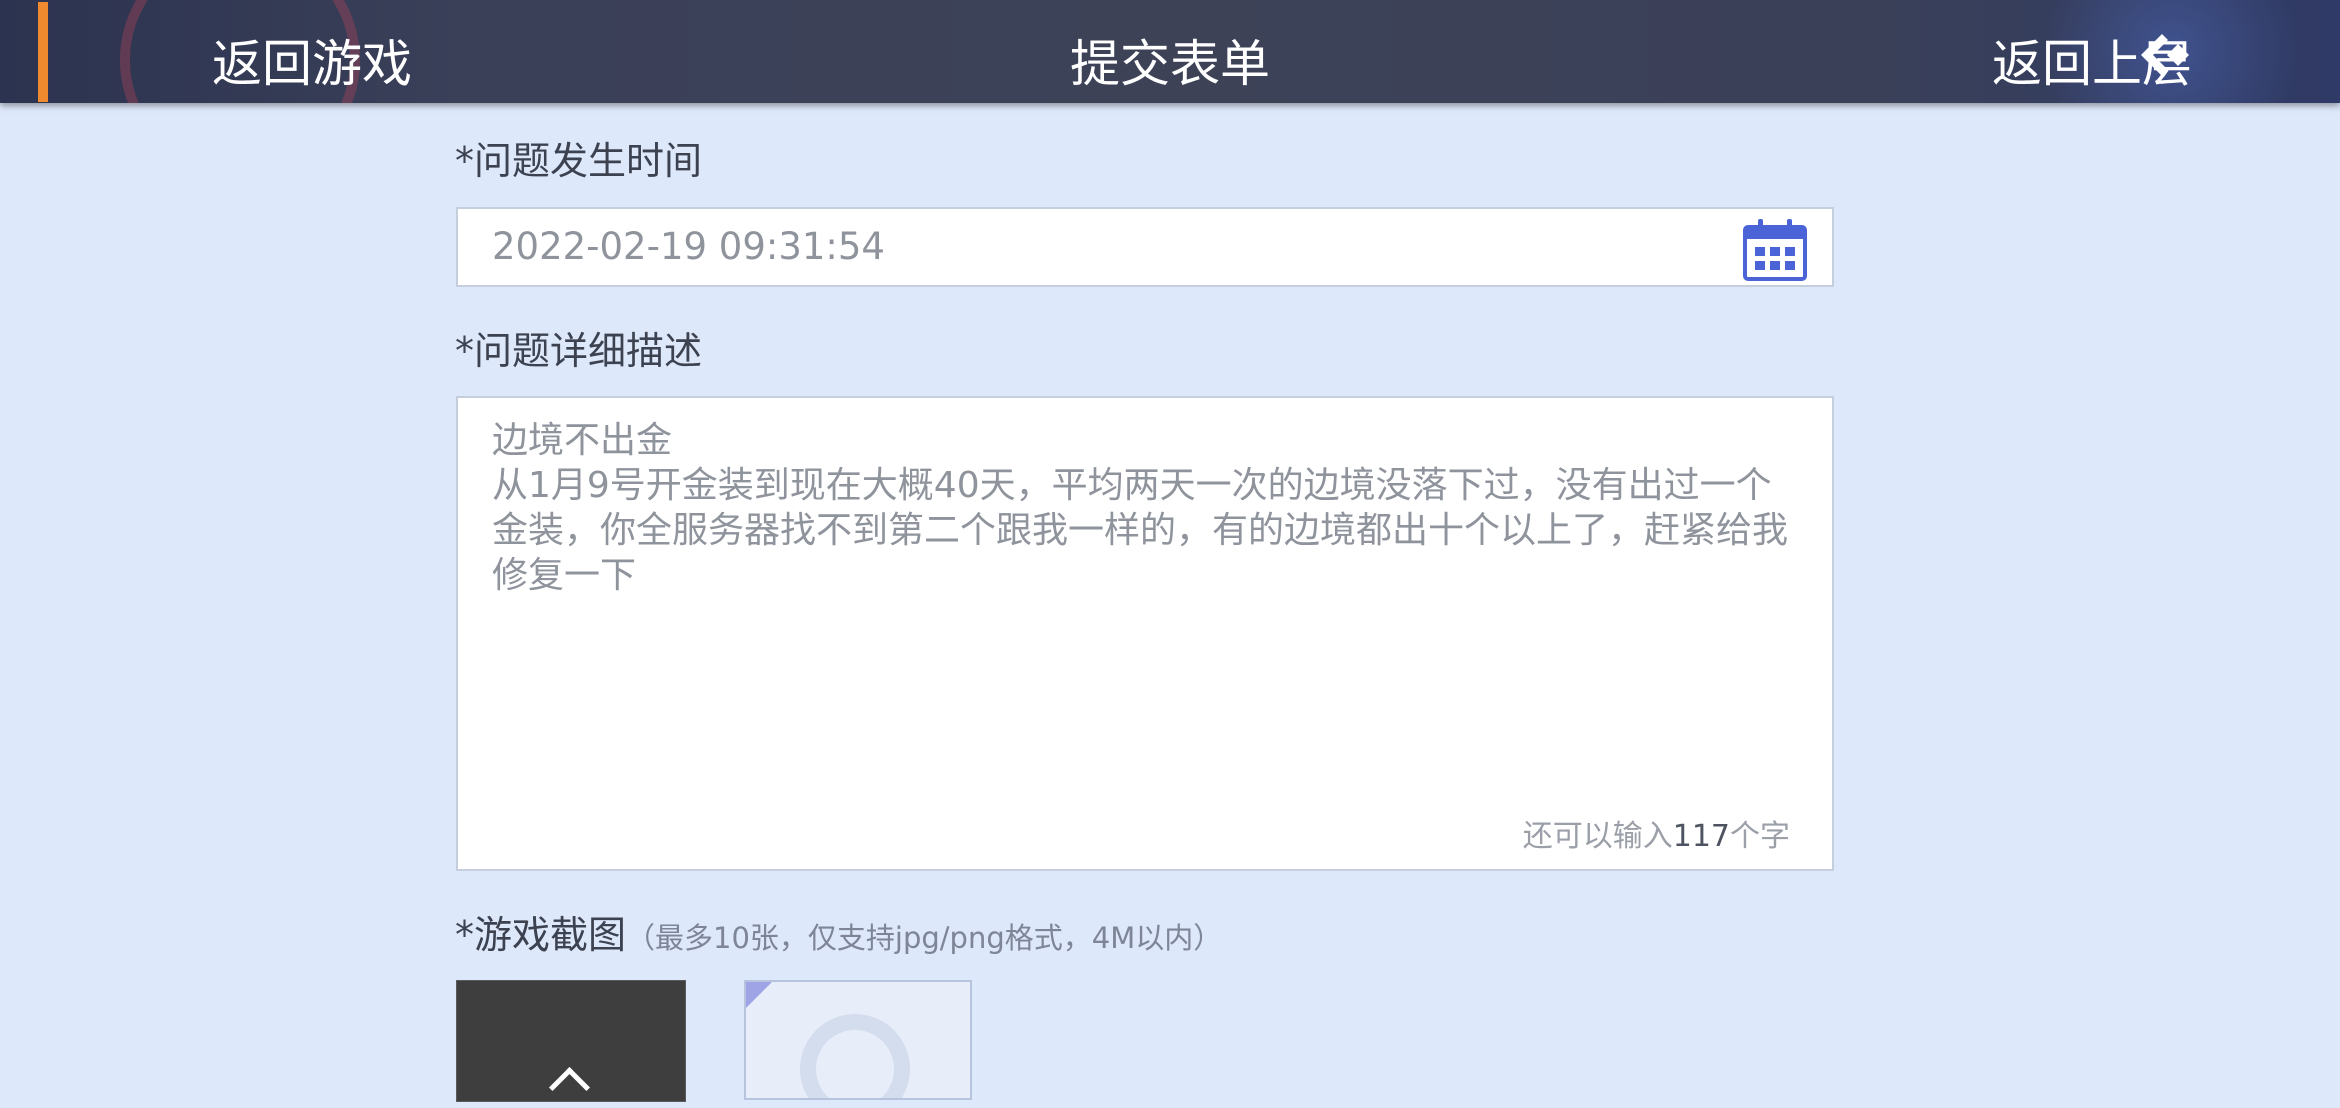 The width and height of the screenshot is (2340, 1108). What do you see at coordinates (1701, 836) in the screenshot?
I see `counter-number: 117` at bounding box center [1701, 836].